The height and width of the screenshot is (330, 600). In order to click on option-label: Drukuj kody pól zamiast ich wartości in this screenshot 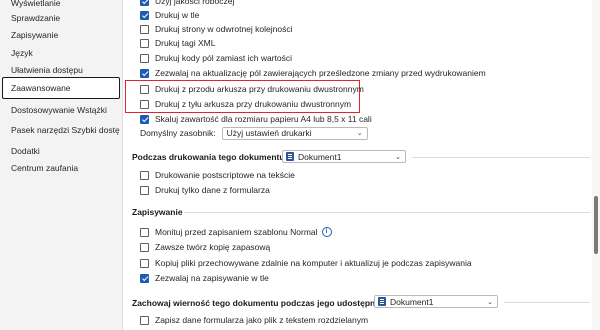, I will do `click(223, 58)`.